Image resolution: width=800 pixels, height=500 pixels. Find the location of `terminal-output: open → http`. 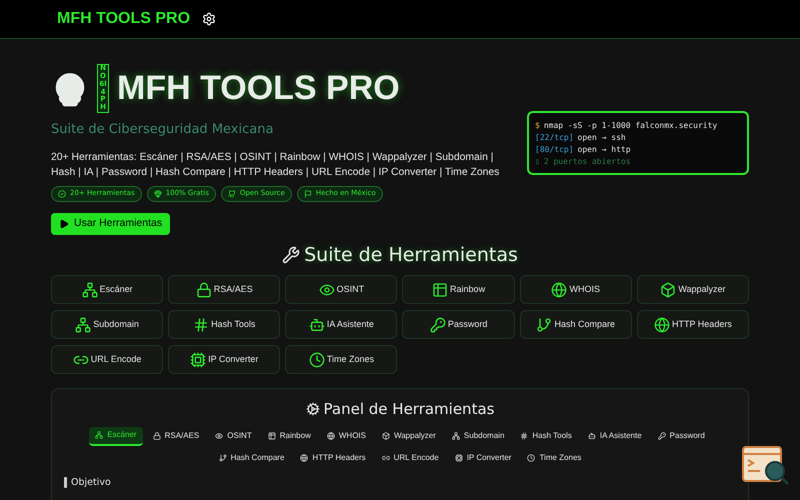

terminal-output: open → http is located at coordinates (604, 150).